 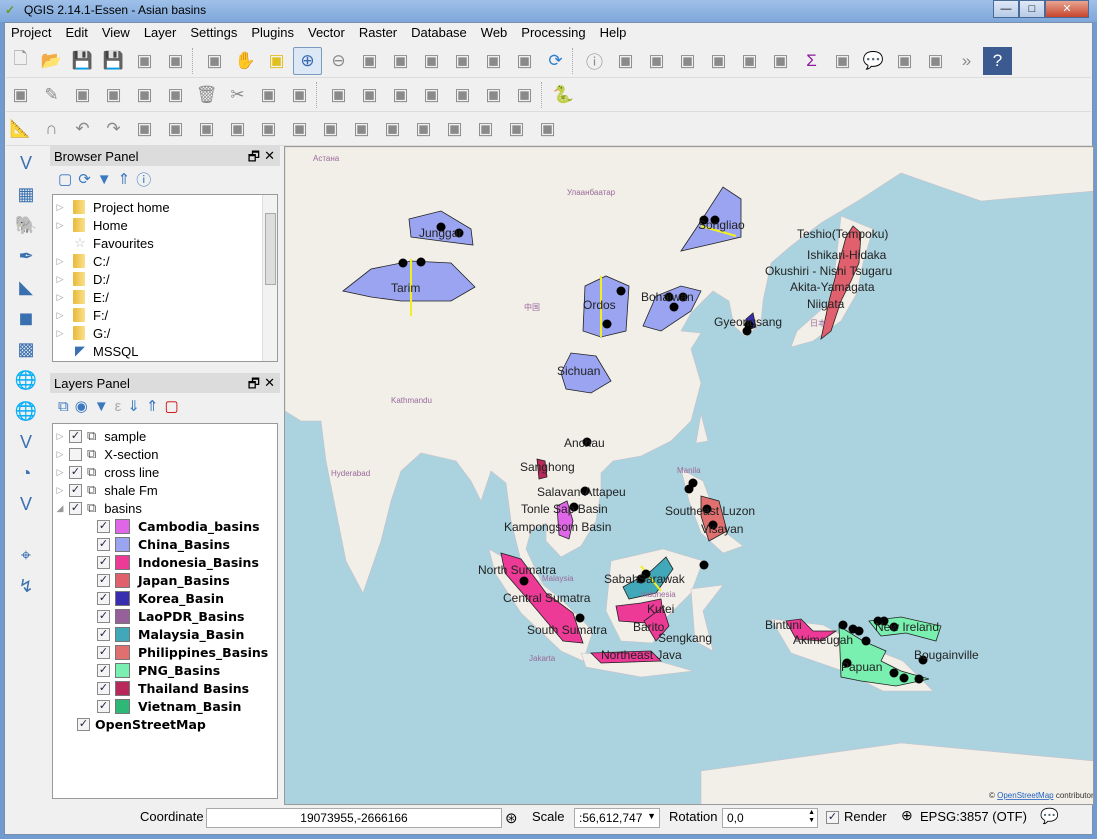 I want to click on float-panel-button: 🗗, so click(x=254, y=386).